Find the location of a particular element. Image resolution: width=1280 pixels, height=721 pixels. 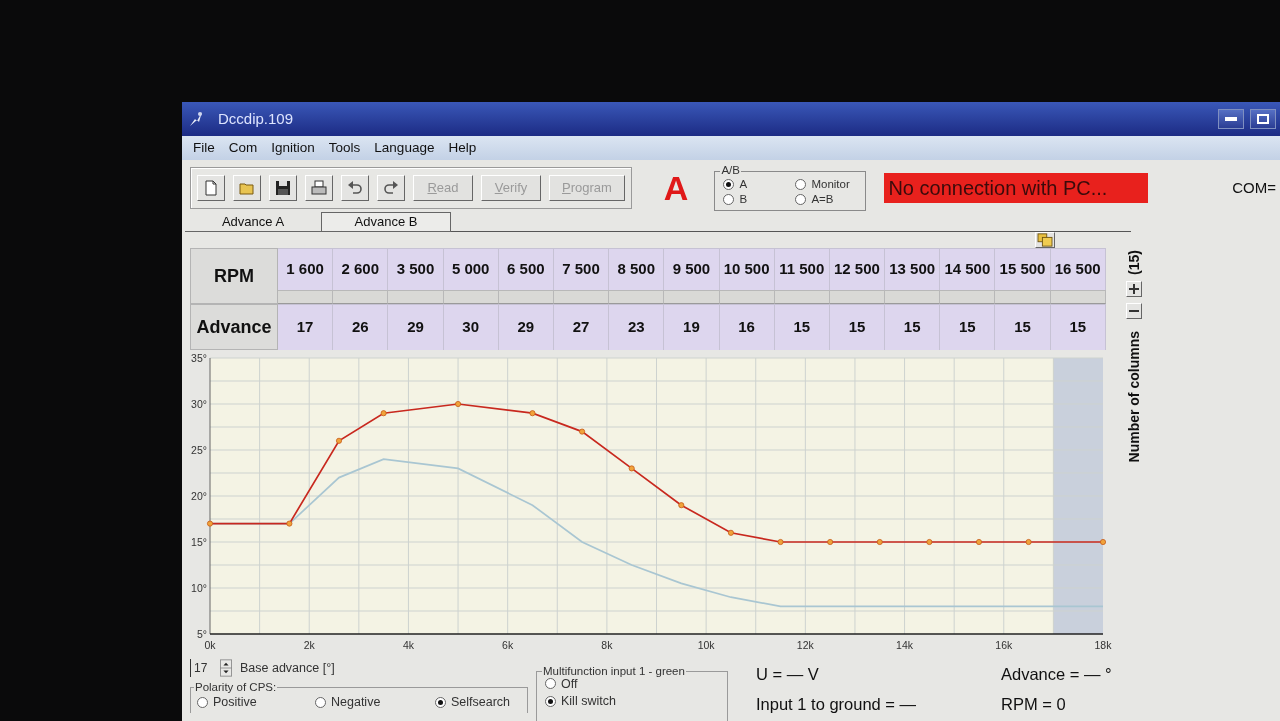

axis-label: 14k is located at coordinates (904, 645).